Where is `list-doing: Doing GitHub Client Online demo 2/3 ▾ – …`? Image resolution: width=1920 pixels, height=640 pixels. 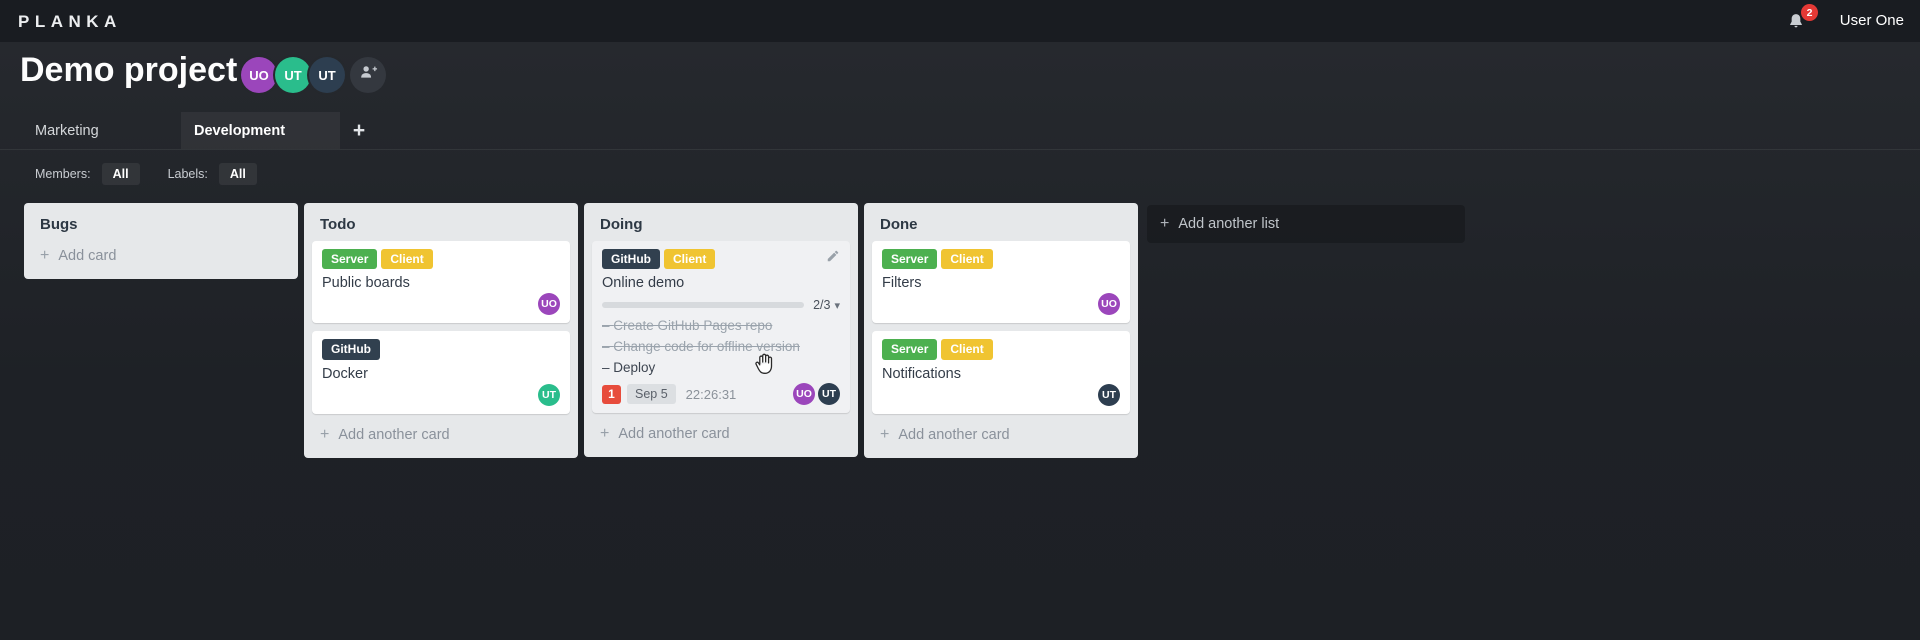
list-doing: Doing GitHub Client Online demo 2/3 ▾ – … is located at coordinates (721, 330).